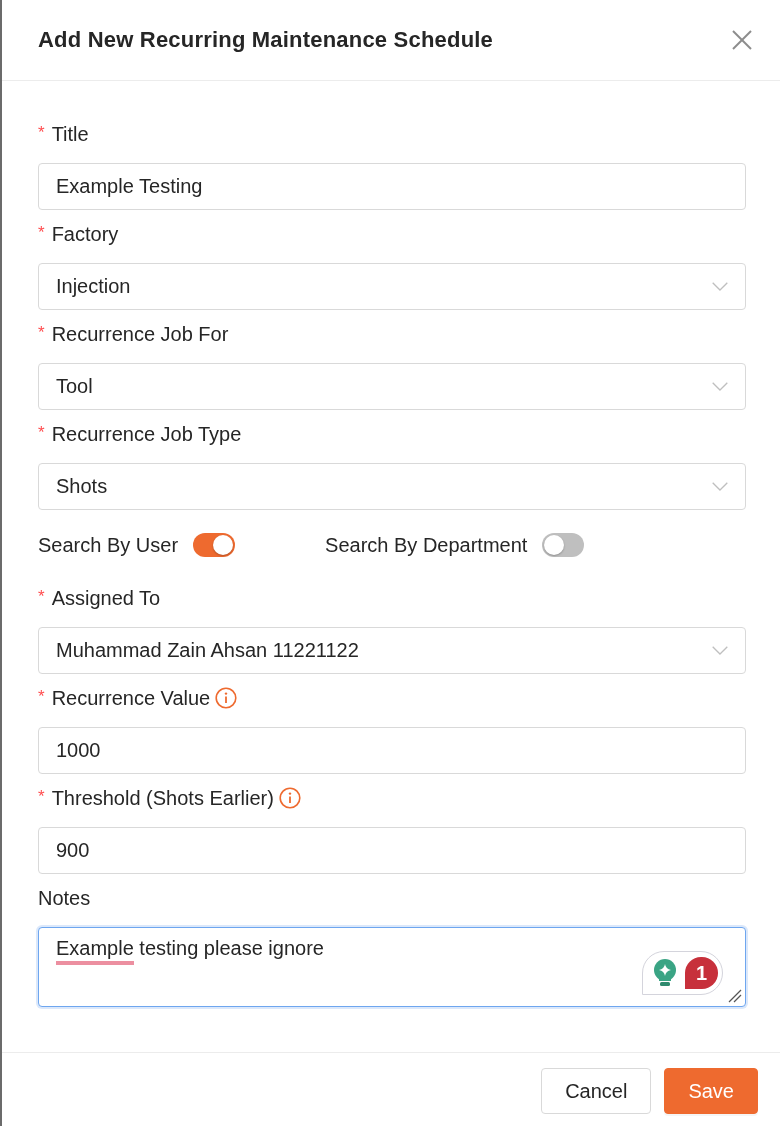 The image size is (780, 1126). I want to click on select-dropdown: Shots, so click(392, 486).